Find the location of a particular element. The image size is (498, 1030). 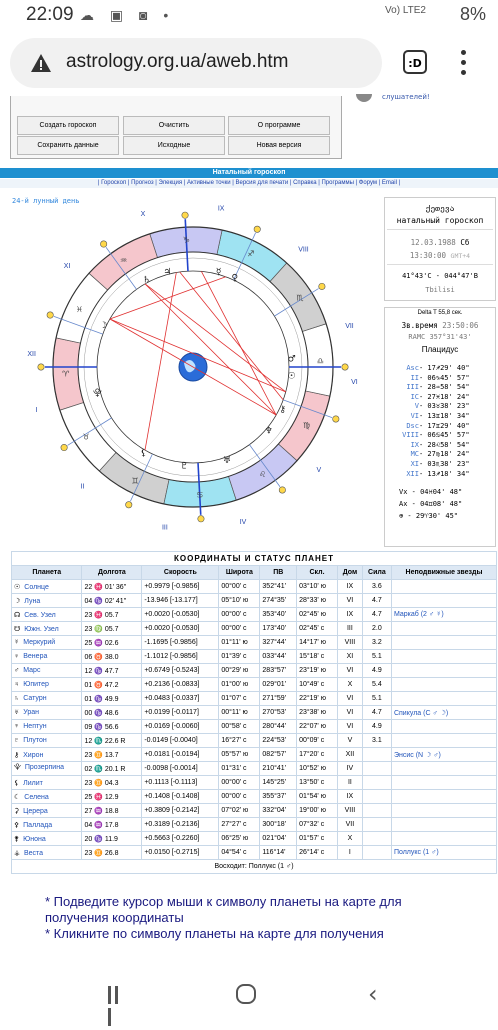

save-data-button: Сохранить данные is located at coordinates (68, 145).